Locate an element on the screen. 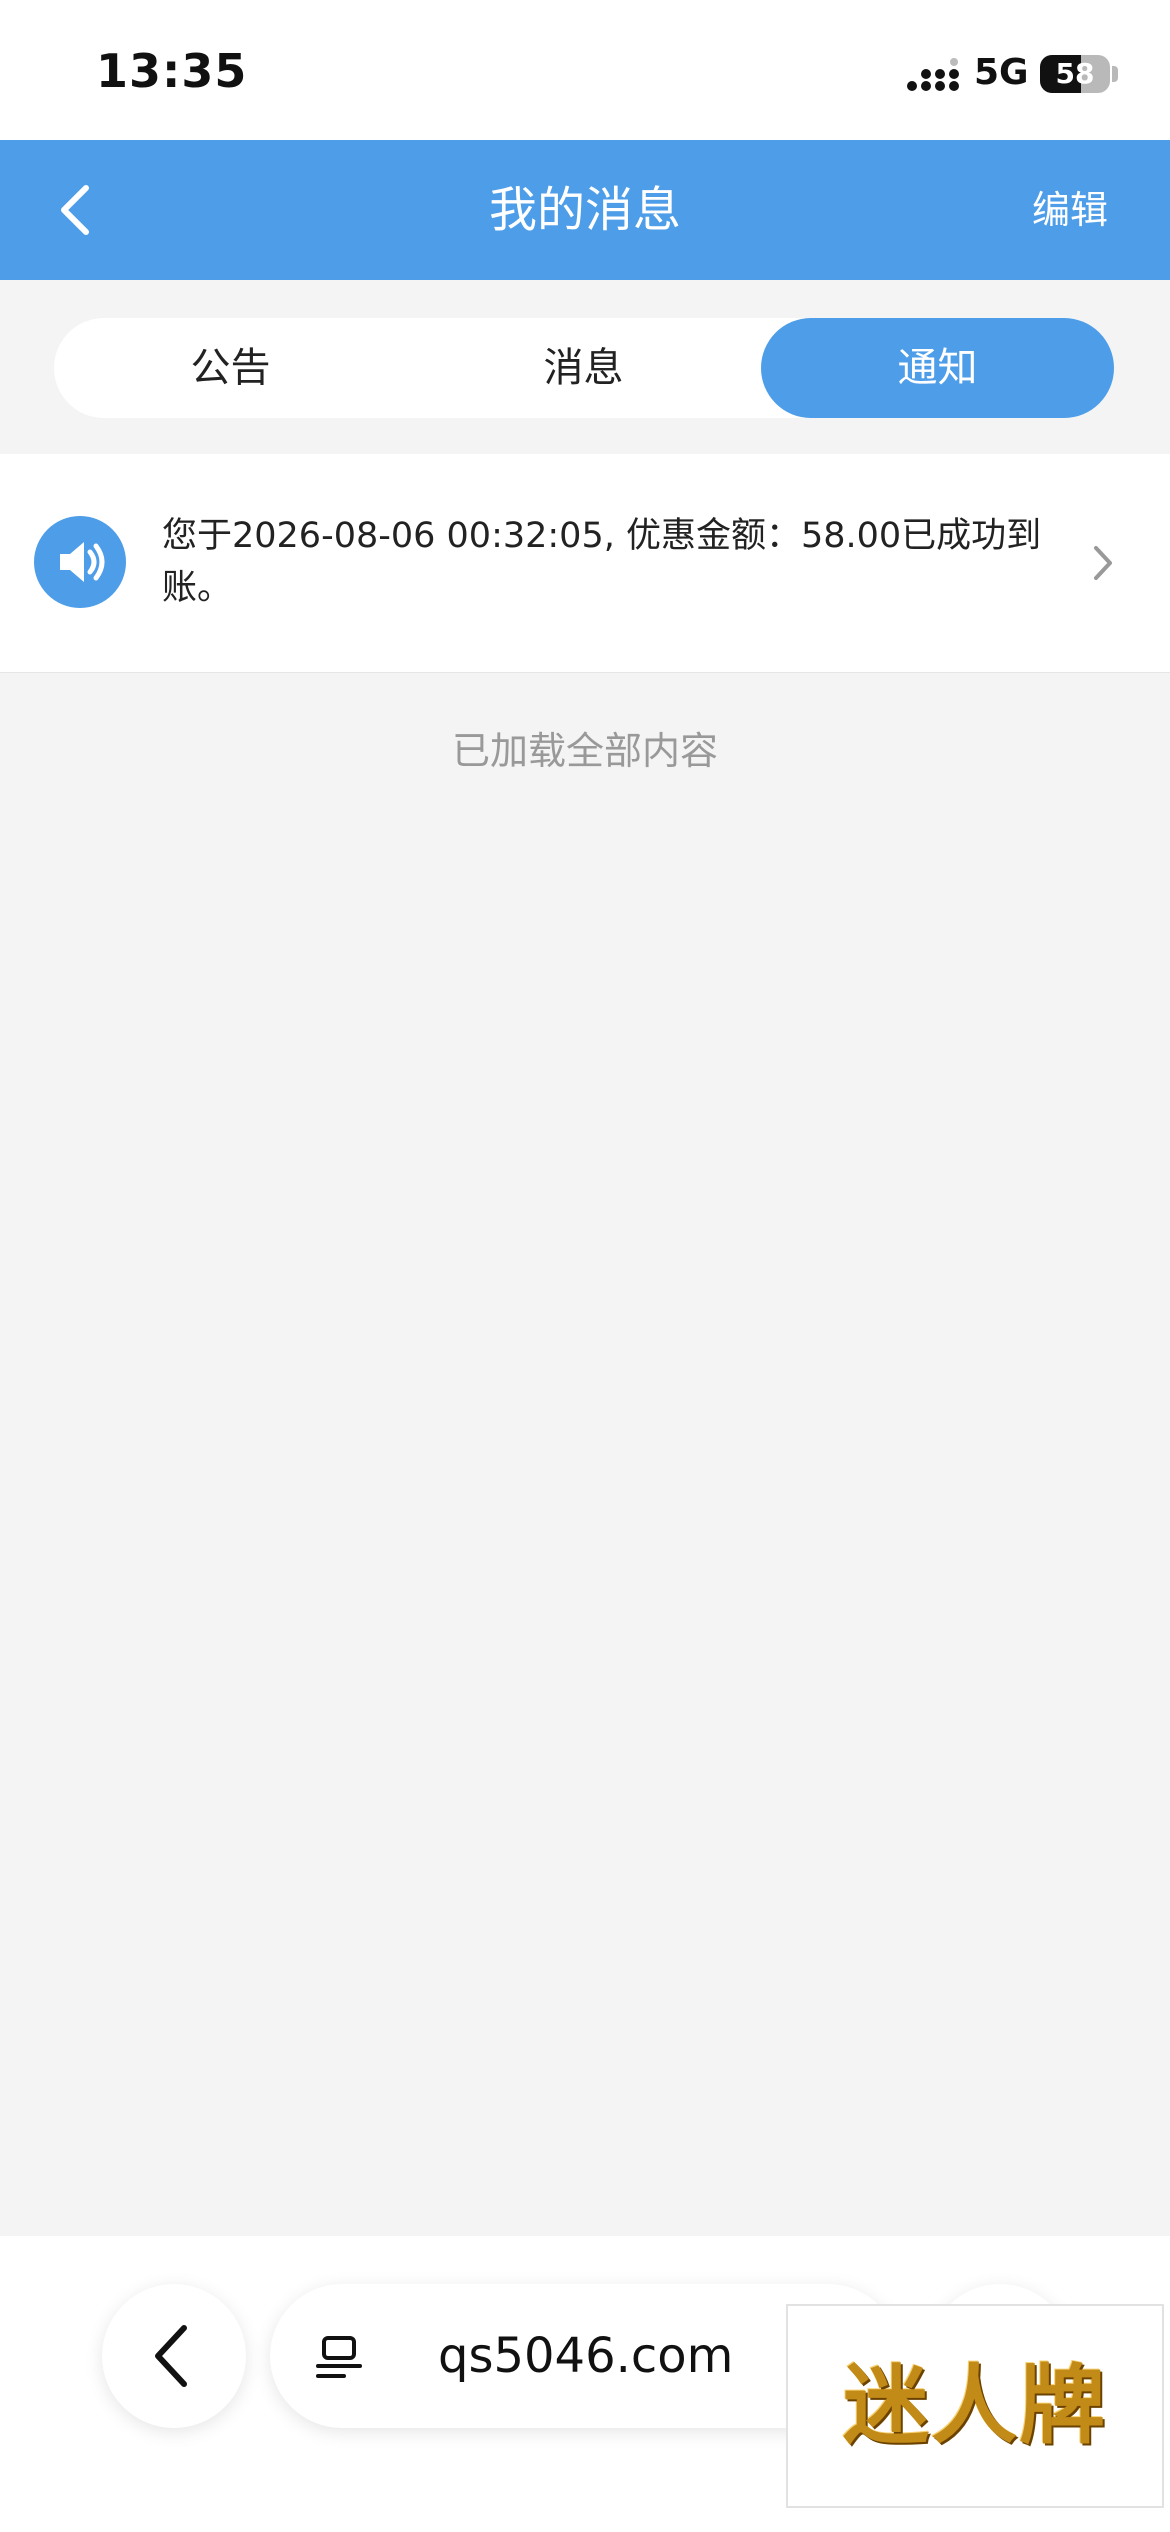 Image resolution: width=1170 pixels, height=2532 pixels. tab-messages: 消息 is located at coordinates (583, 368).